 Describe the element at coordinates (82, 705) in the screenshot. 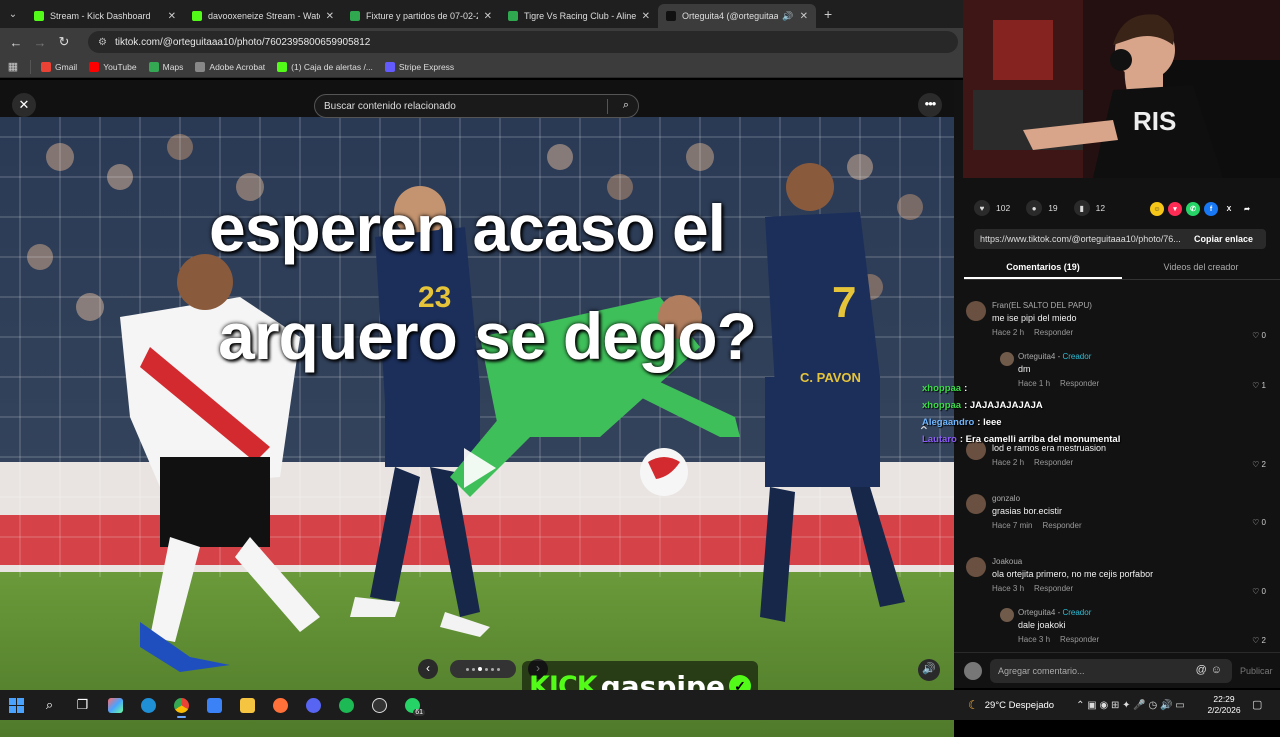

I see `task-view-icon: ❐` at that location.